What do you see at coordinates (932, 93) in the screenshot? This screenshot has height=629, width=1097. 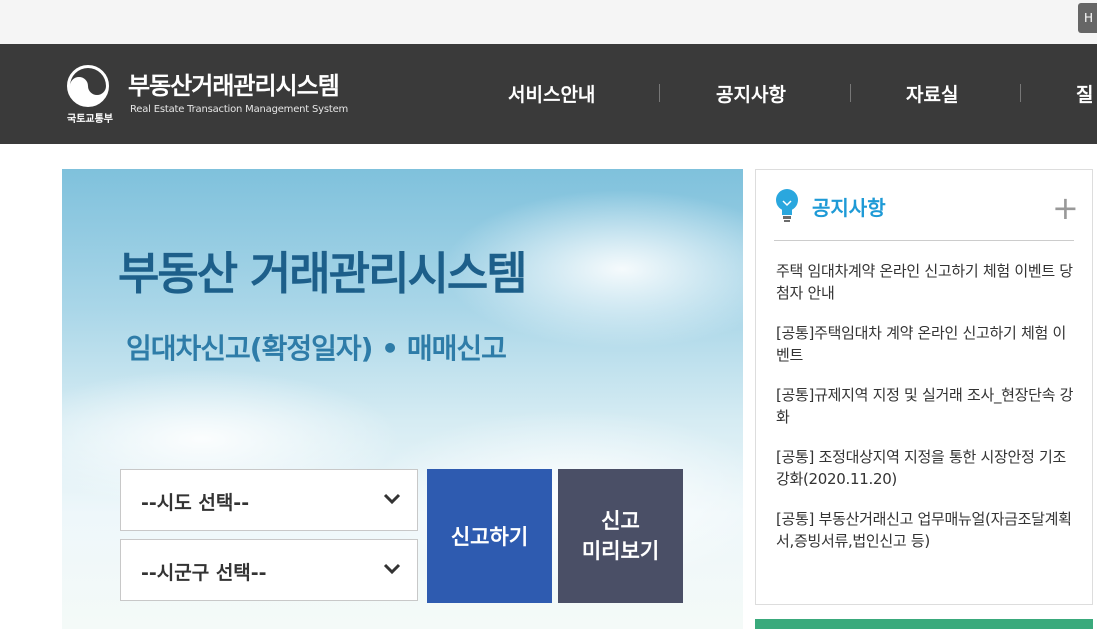 I see `nav-archive: 자료실` at bounding box center [932, 93].